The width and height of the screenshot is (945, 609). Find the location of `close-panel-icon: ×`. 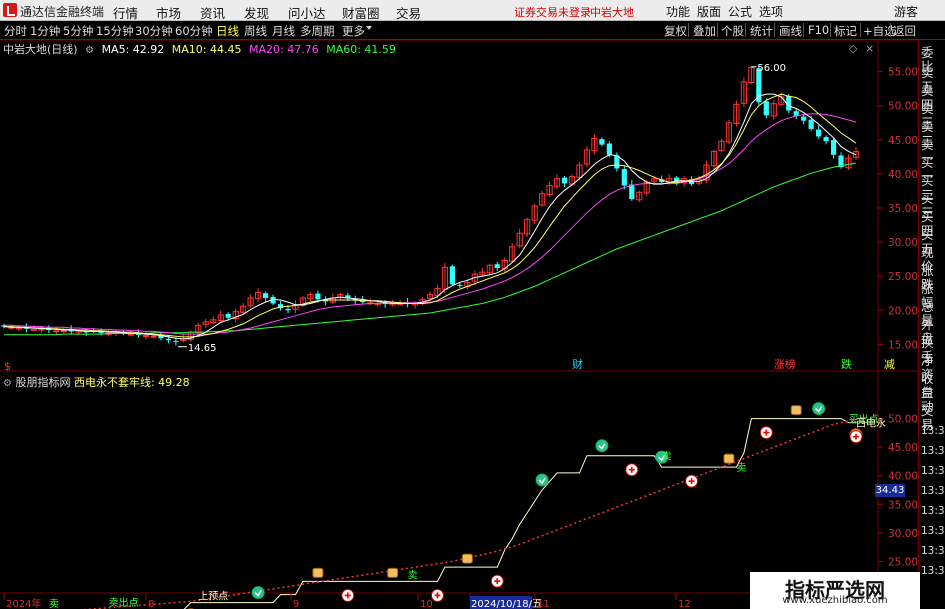

close-panel-icon: × is located at coordinates (869, 48).